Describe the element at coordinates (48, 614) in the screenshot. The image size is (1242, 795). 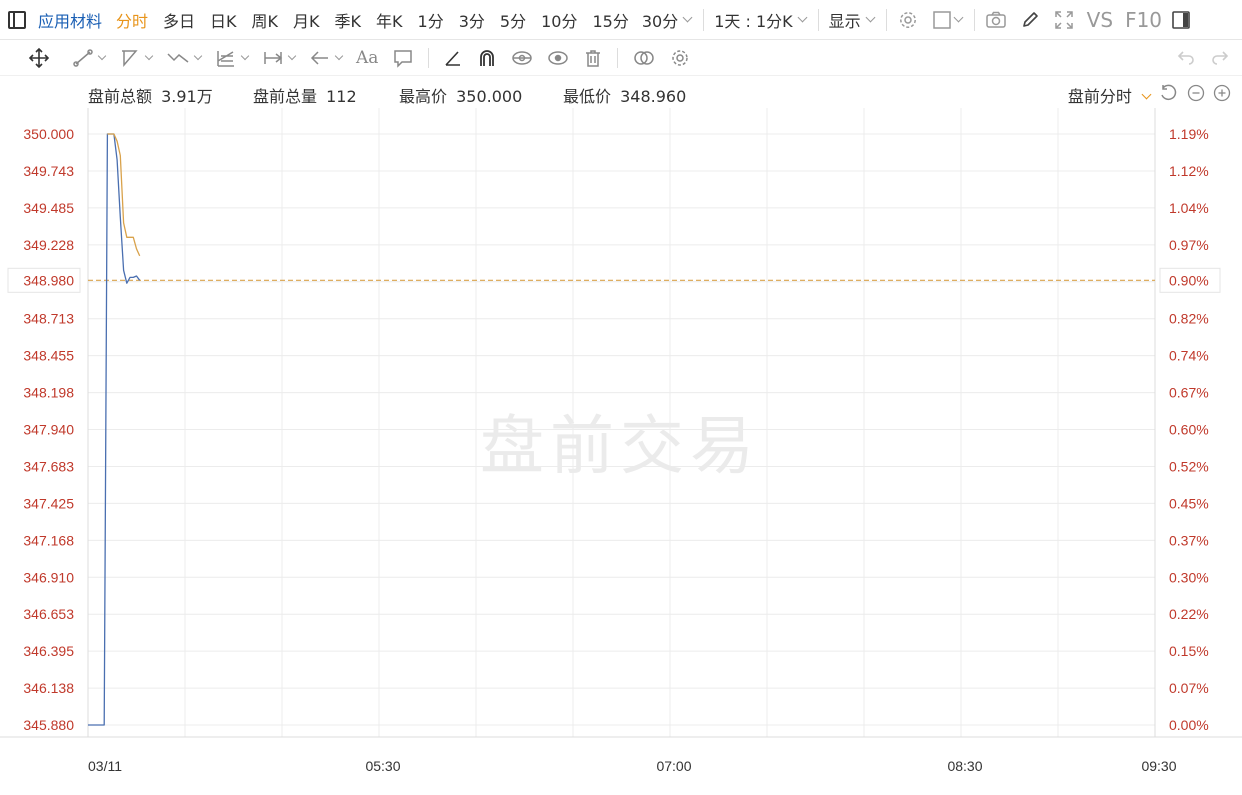
I see `y-tick-label: 346.653` at that location.